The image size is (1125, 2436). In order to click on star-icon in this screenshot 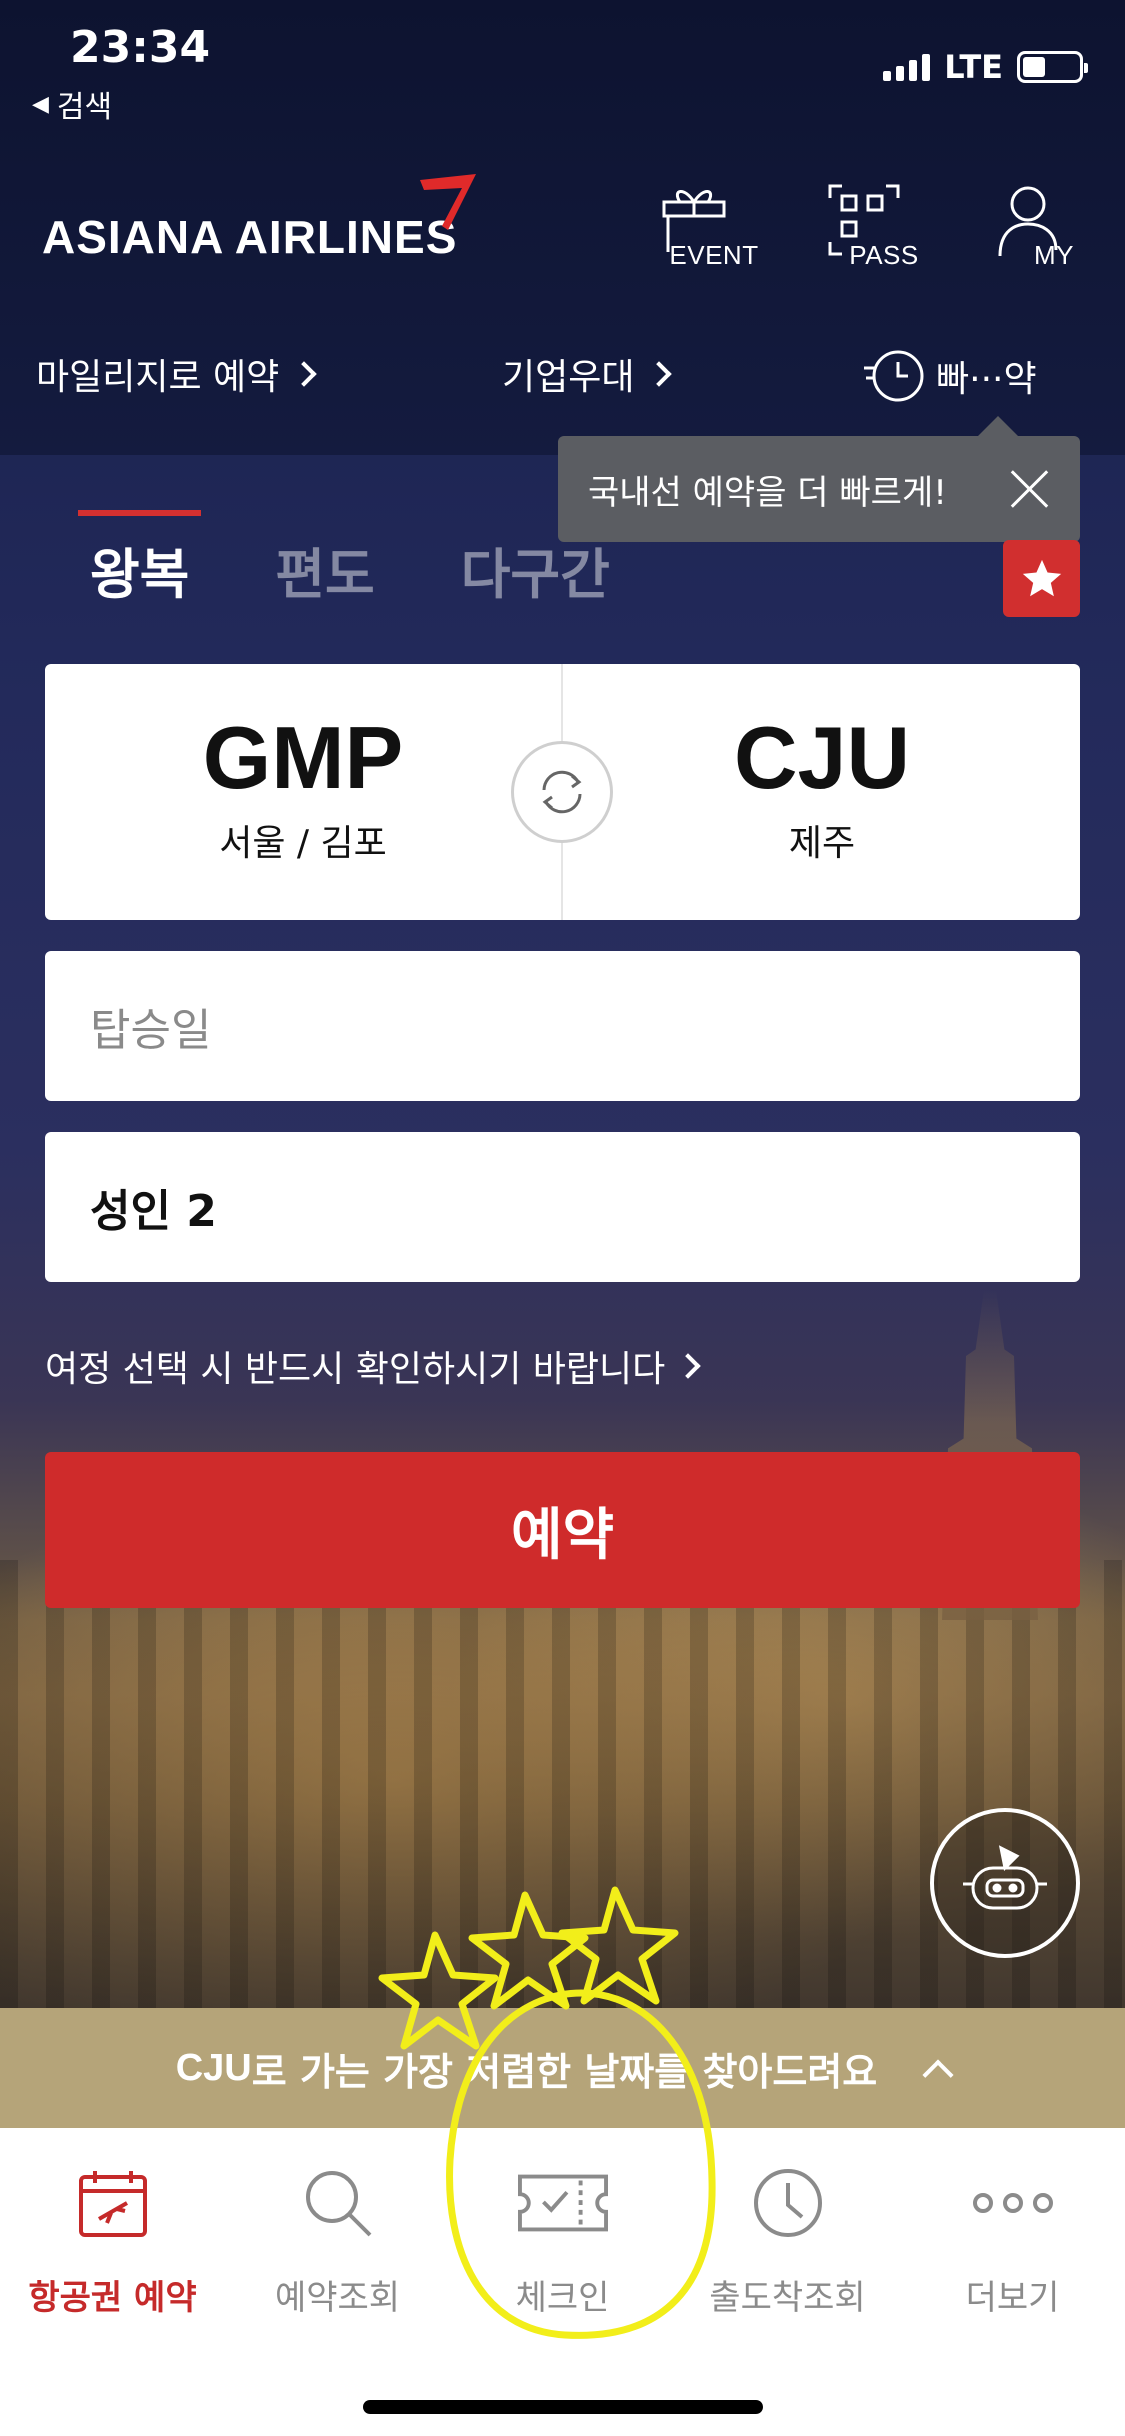, I will do `click(1041, 577)`.